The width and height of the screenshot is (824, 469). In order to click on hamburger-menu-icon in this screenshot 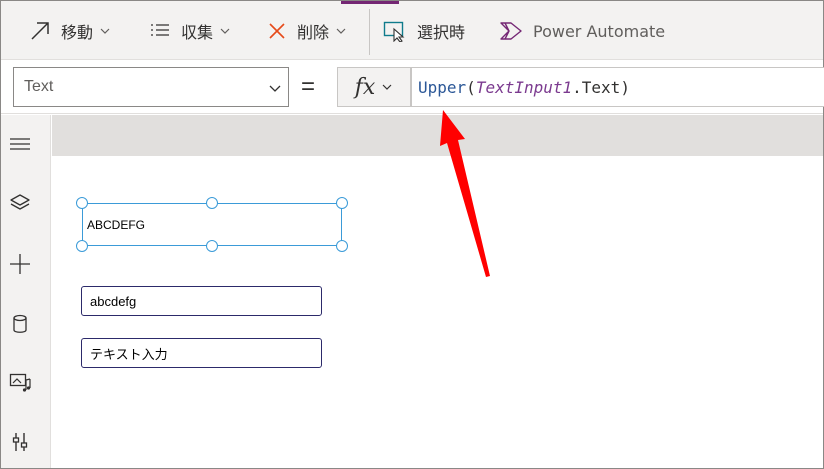, I will do `click(20, 144)`.